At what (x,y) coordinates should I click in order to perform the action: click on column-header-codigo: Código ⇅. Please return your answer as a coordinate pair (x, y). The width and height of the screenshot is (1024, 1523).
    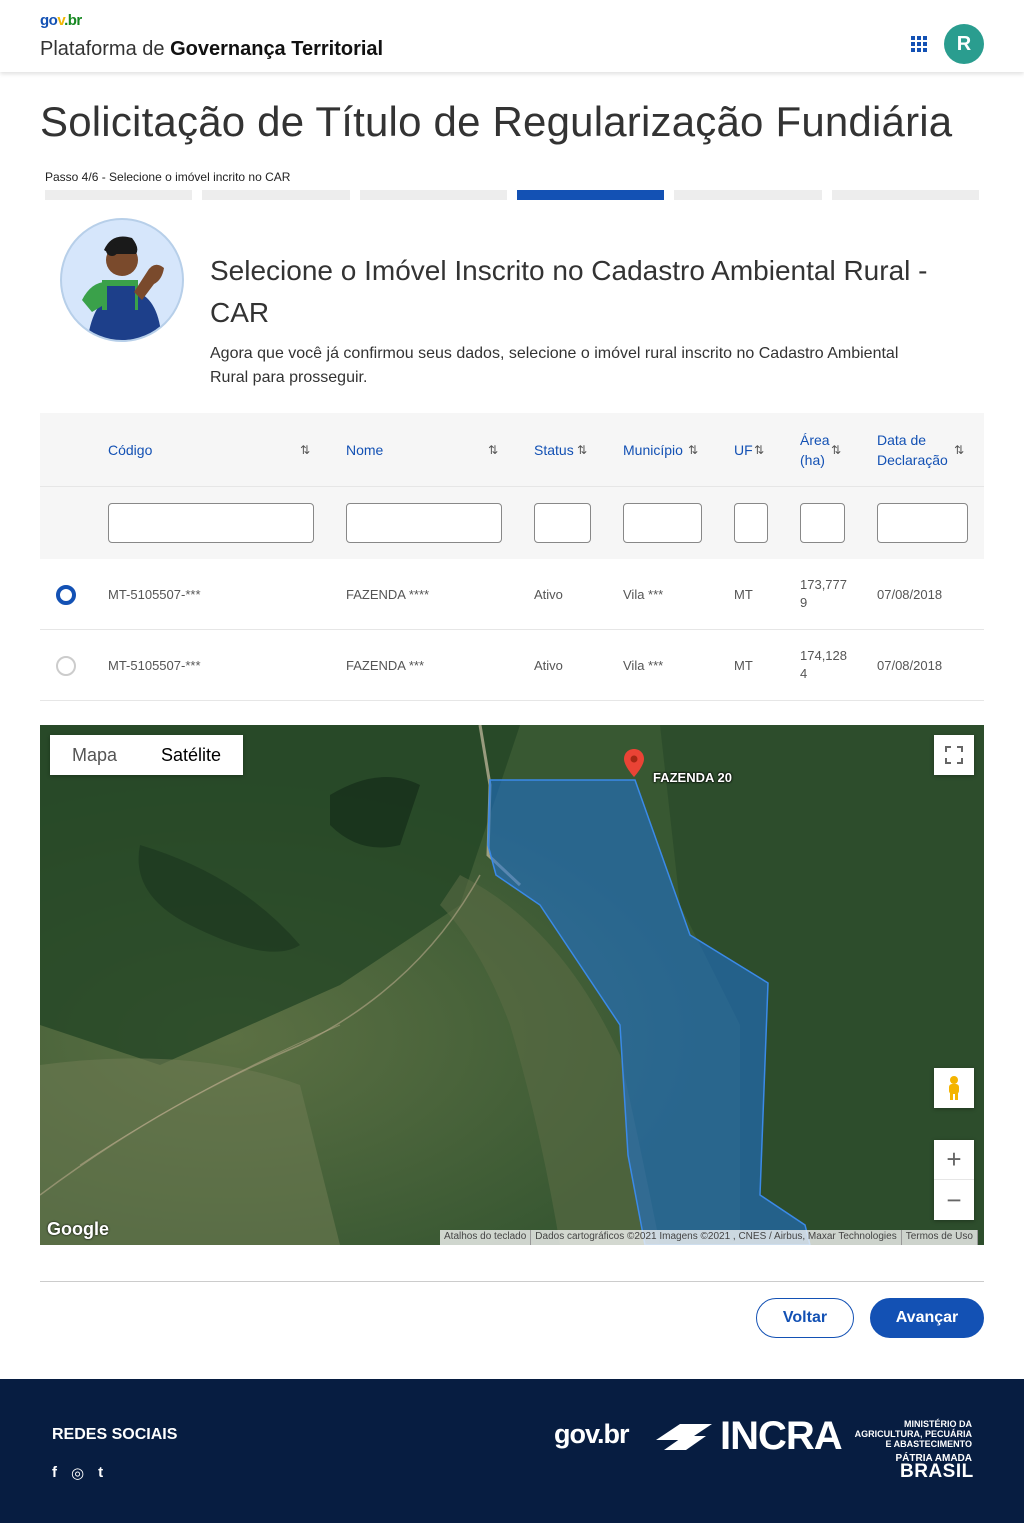
    Looking at the image, I should click on (211, 449).